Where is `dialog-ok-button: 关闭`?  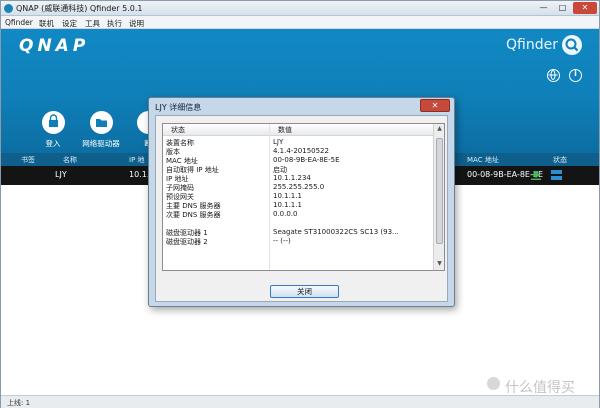 dialog-ok-button: 关闭 is located at coordinates (304, 291).